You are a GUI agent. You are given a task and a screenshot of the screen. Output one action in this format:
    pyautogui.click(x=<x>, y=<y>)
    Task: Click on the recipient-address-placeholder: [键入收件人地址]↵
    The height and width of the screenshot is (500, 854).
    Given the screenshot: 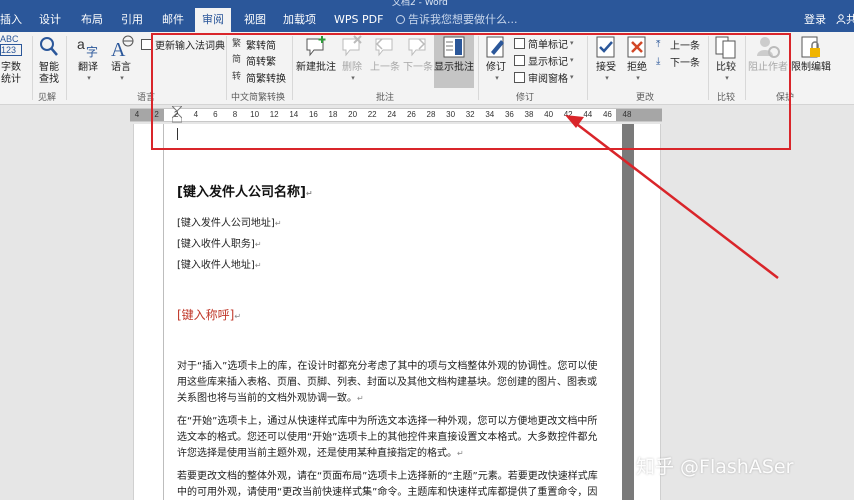 What is the action you would take?
    pyautogui.click(x=219, y=263)
    